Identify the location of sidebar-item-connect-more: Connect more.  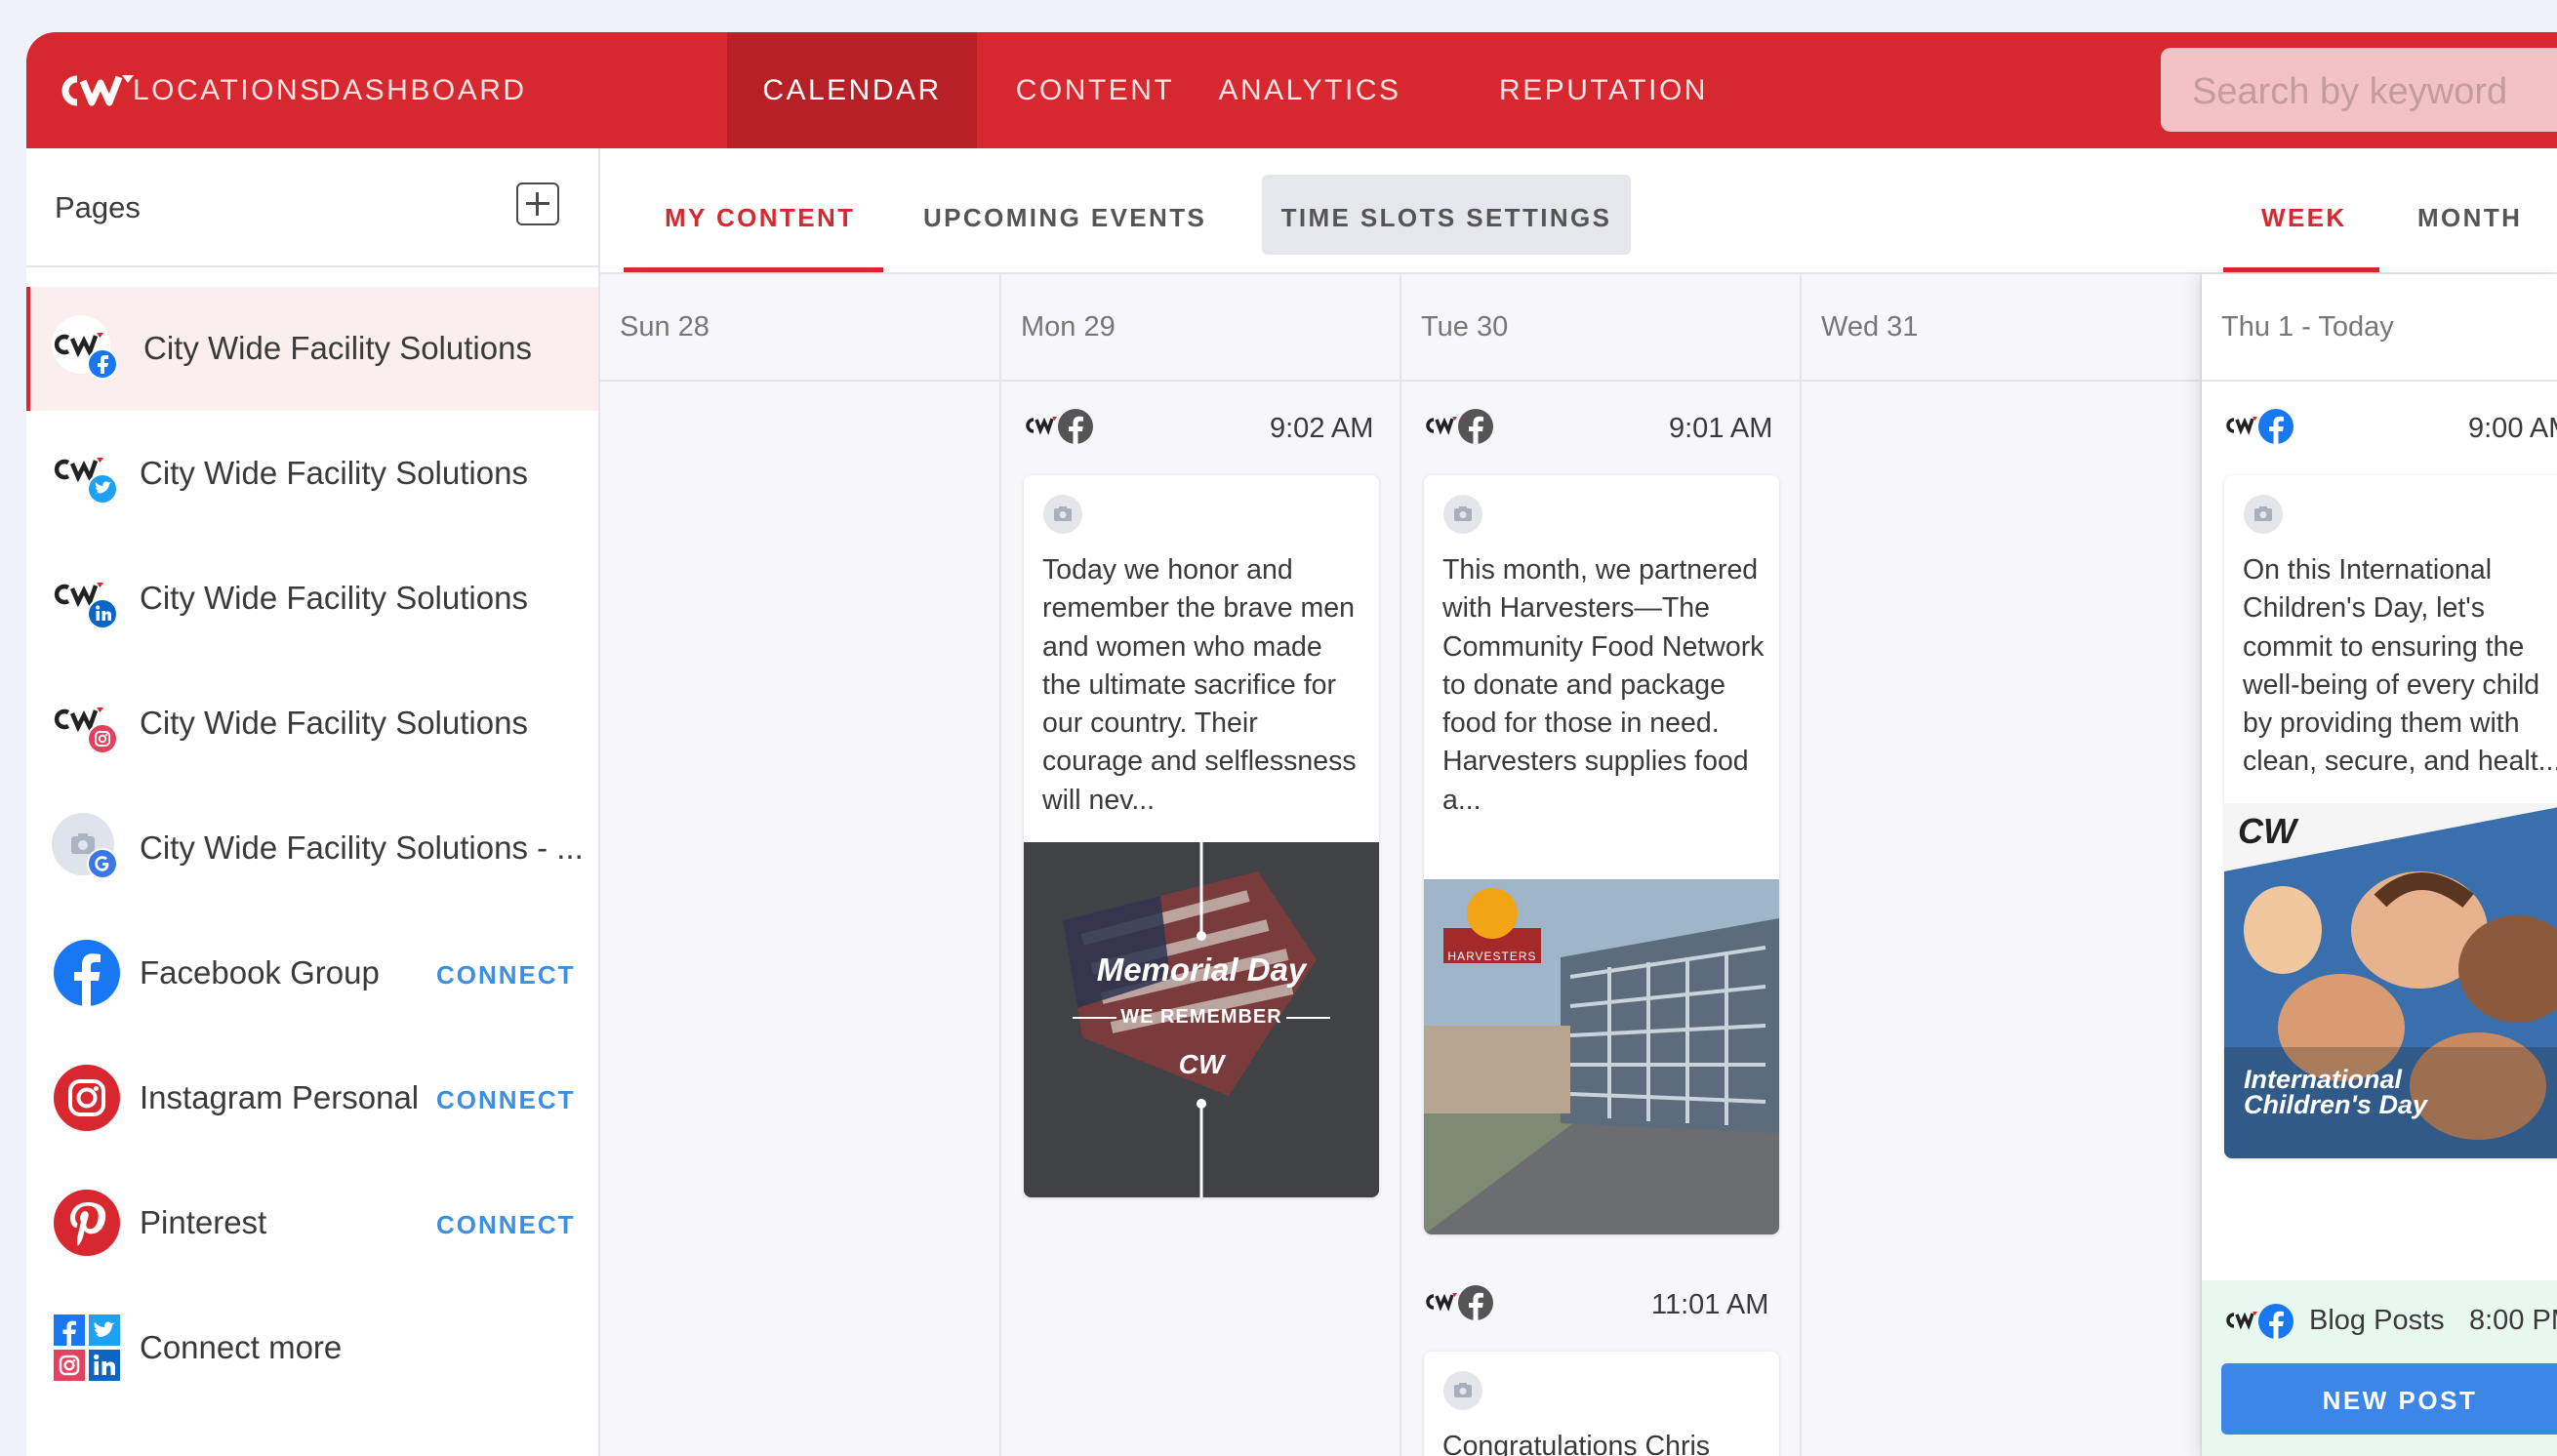
(312, 1348).